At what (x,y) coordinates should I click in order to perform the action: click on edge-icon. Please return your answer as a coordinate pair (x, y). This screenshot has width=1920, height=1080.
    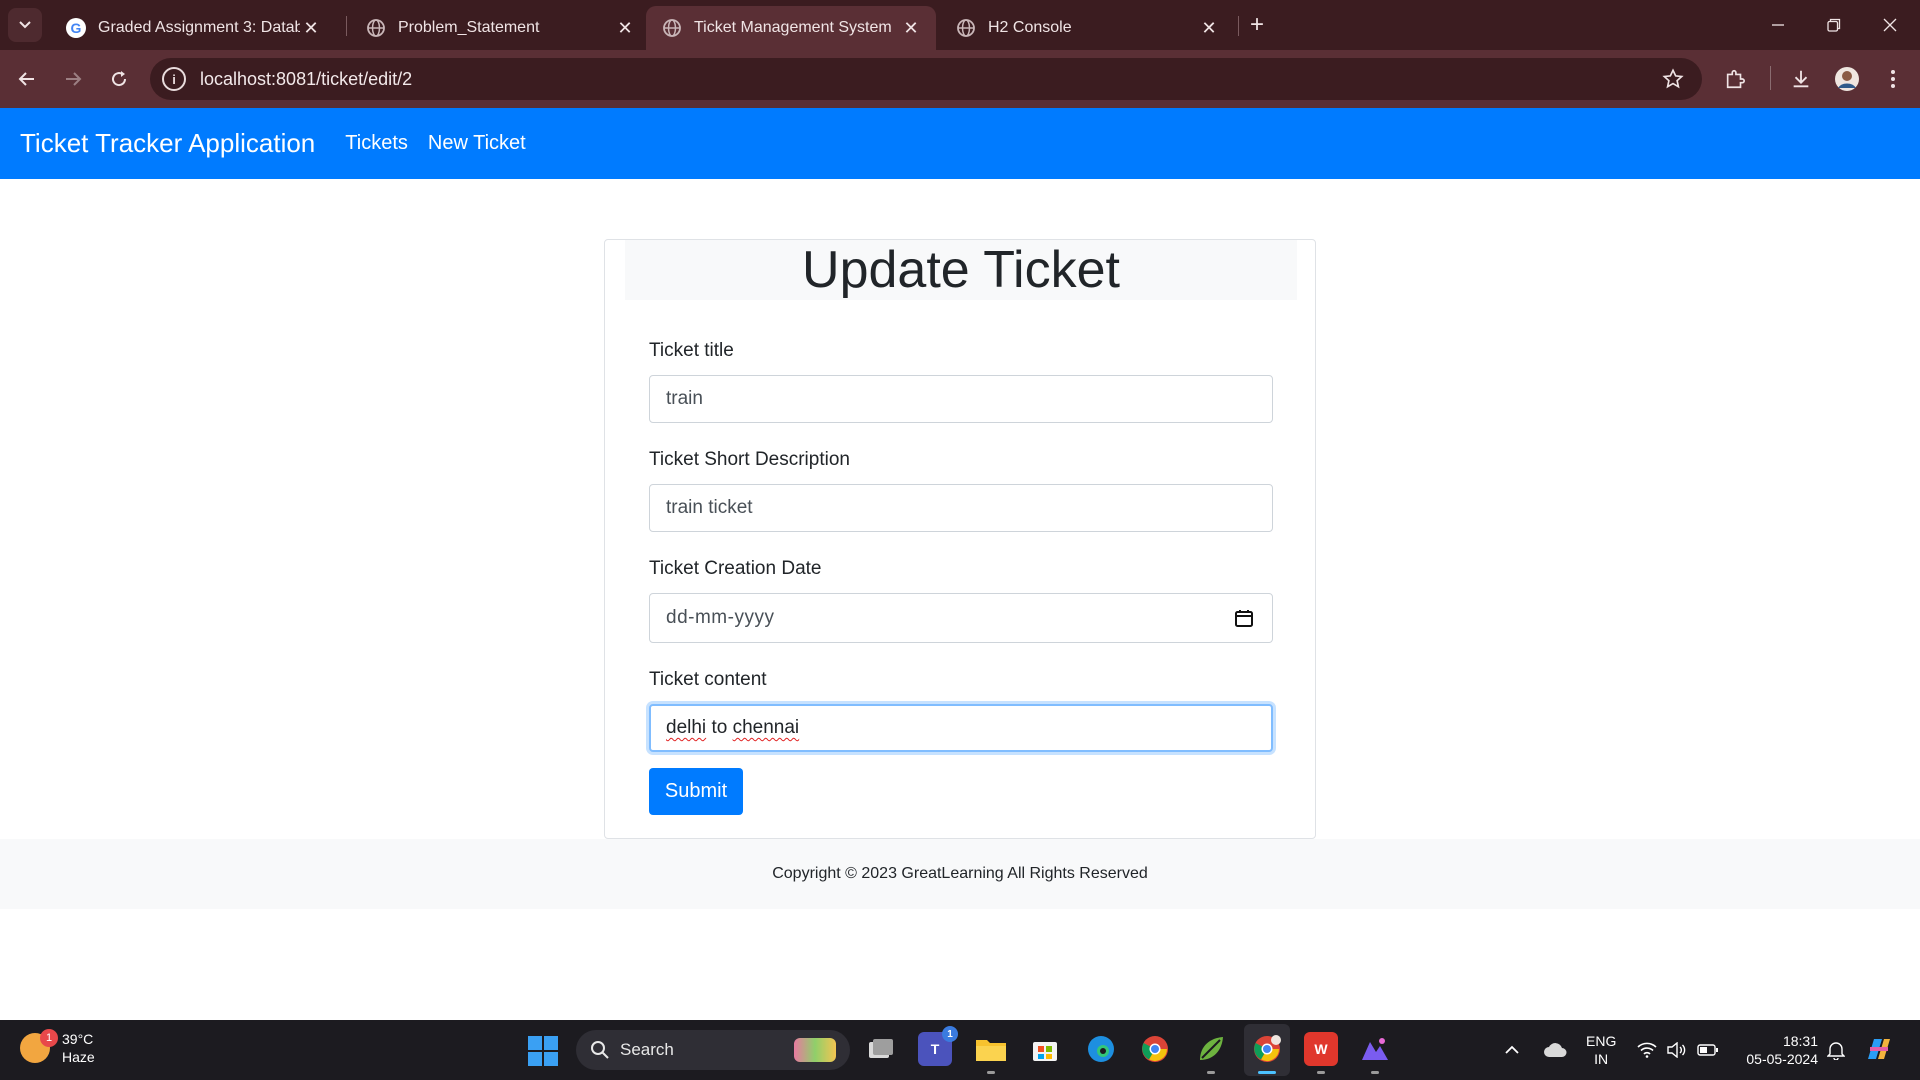
    Looking at the image, I should click on (1101, 1049).